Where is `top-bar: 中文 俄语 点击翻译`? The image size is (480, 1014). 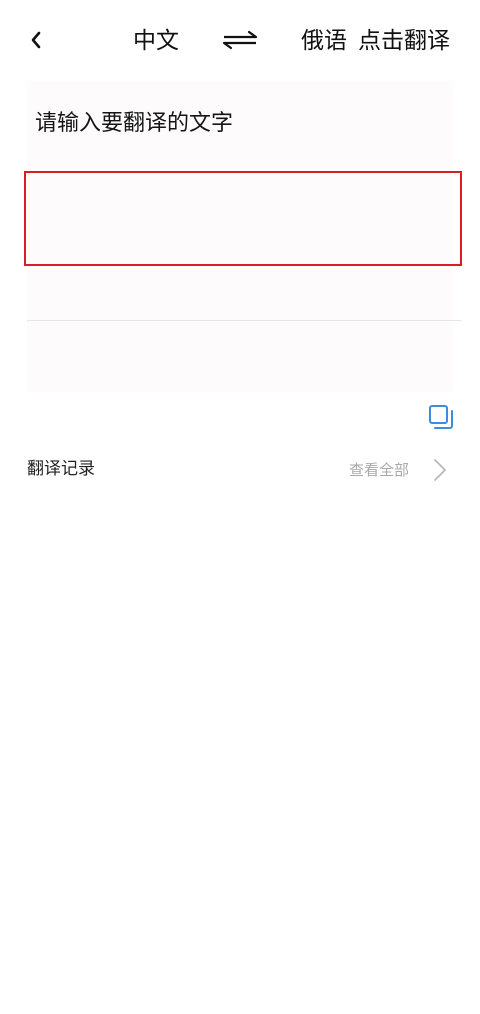
top-bar: 中文 俄语 点击翻译 is located at coordinates (240, 41).